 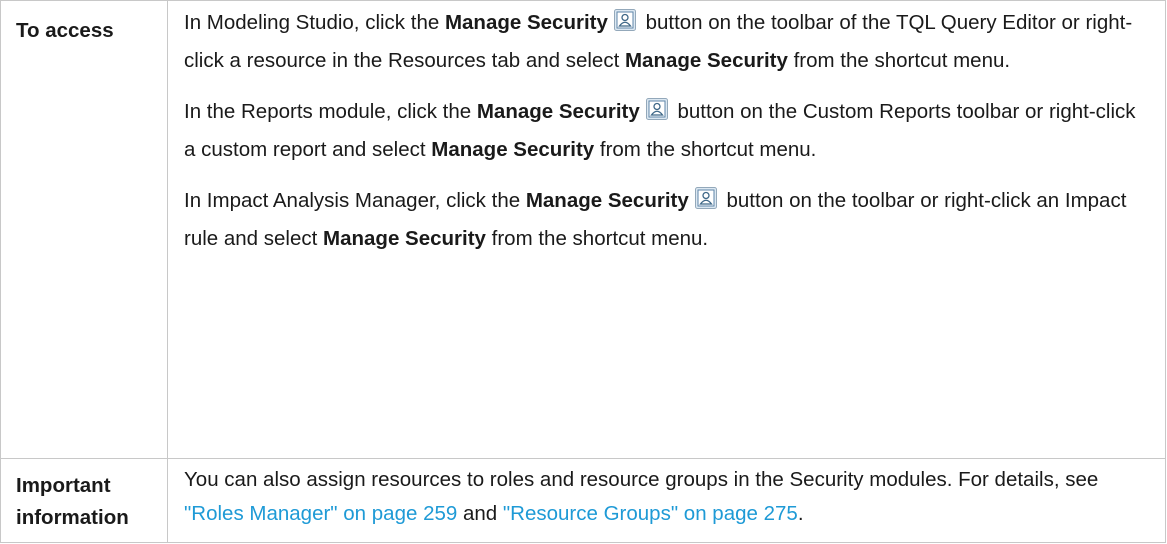 I want to click on paragraph-text: In Modeling Studio, click the, so click(x=314, y=22).